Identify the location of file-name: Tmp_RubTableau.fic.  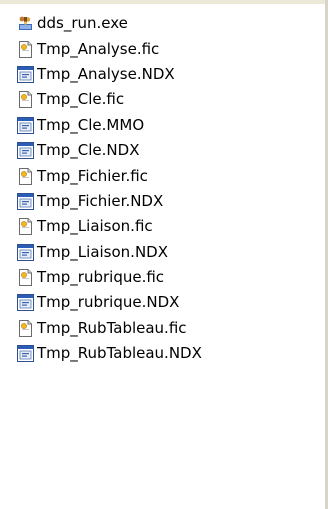
(112, 327).